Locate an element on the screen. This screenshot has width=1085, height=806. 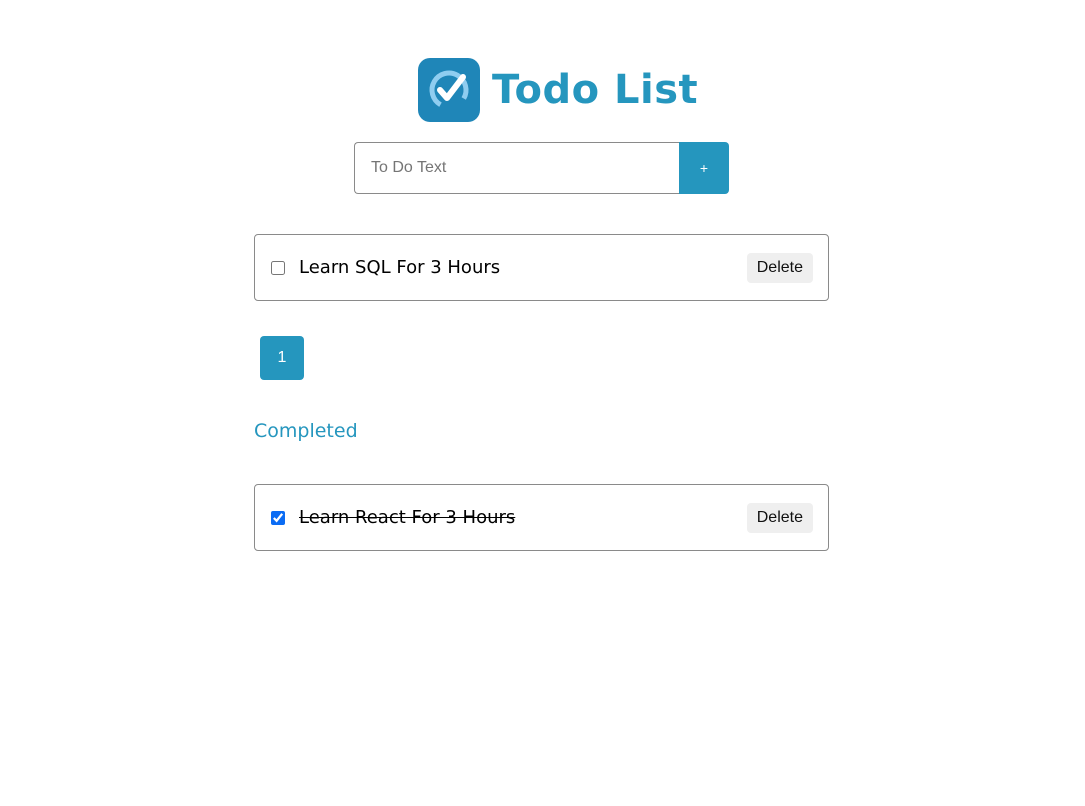
todo-text: Learn React For 3 Hours is located at coordinates (407, 517).